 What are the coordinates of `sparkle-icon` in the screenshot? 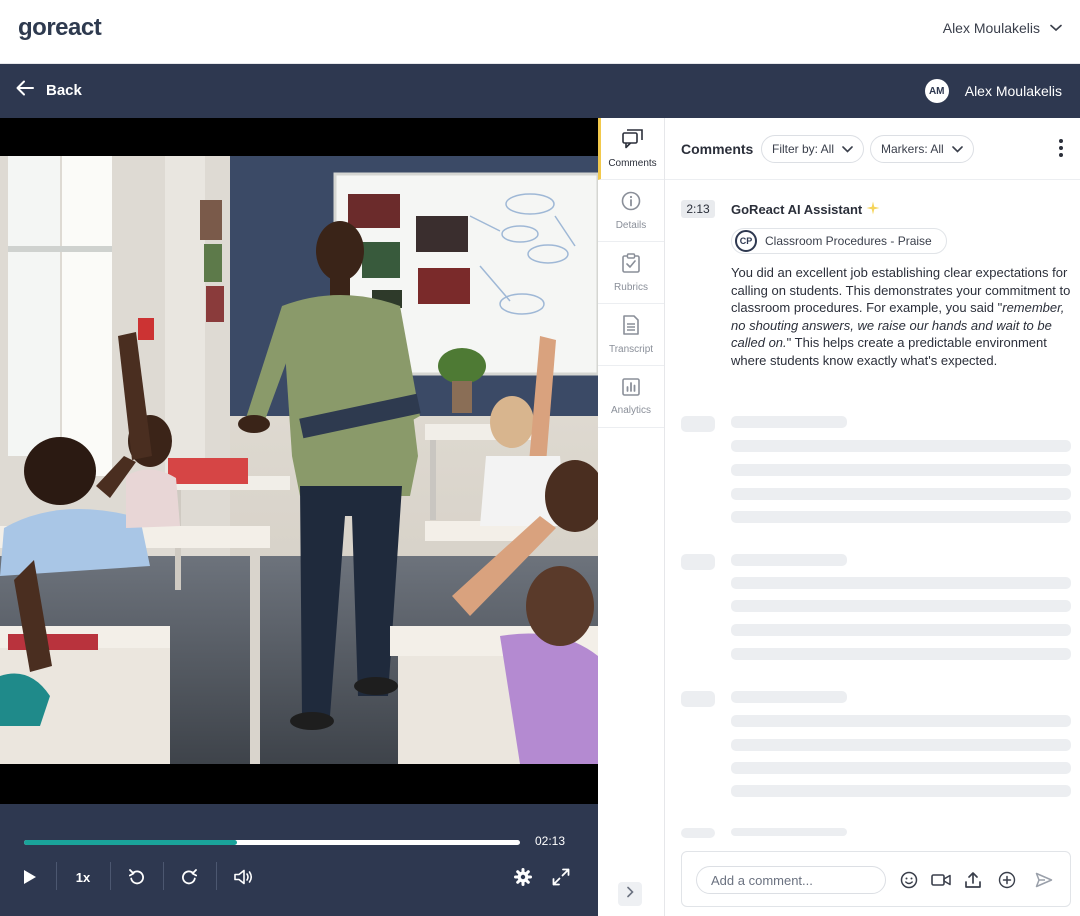 It's located at (873, 209).